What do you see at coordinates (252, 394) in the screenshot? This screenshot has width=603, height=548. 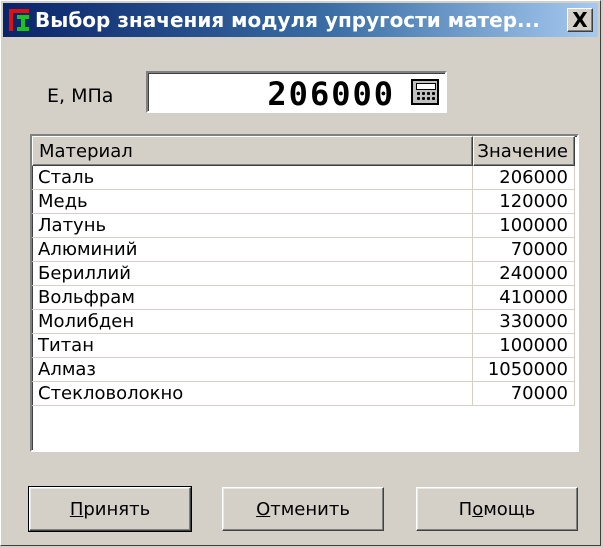 I see `material-name-cell: Стекловолокно` at bounding box center [252, 394].